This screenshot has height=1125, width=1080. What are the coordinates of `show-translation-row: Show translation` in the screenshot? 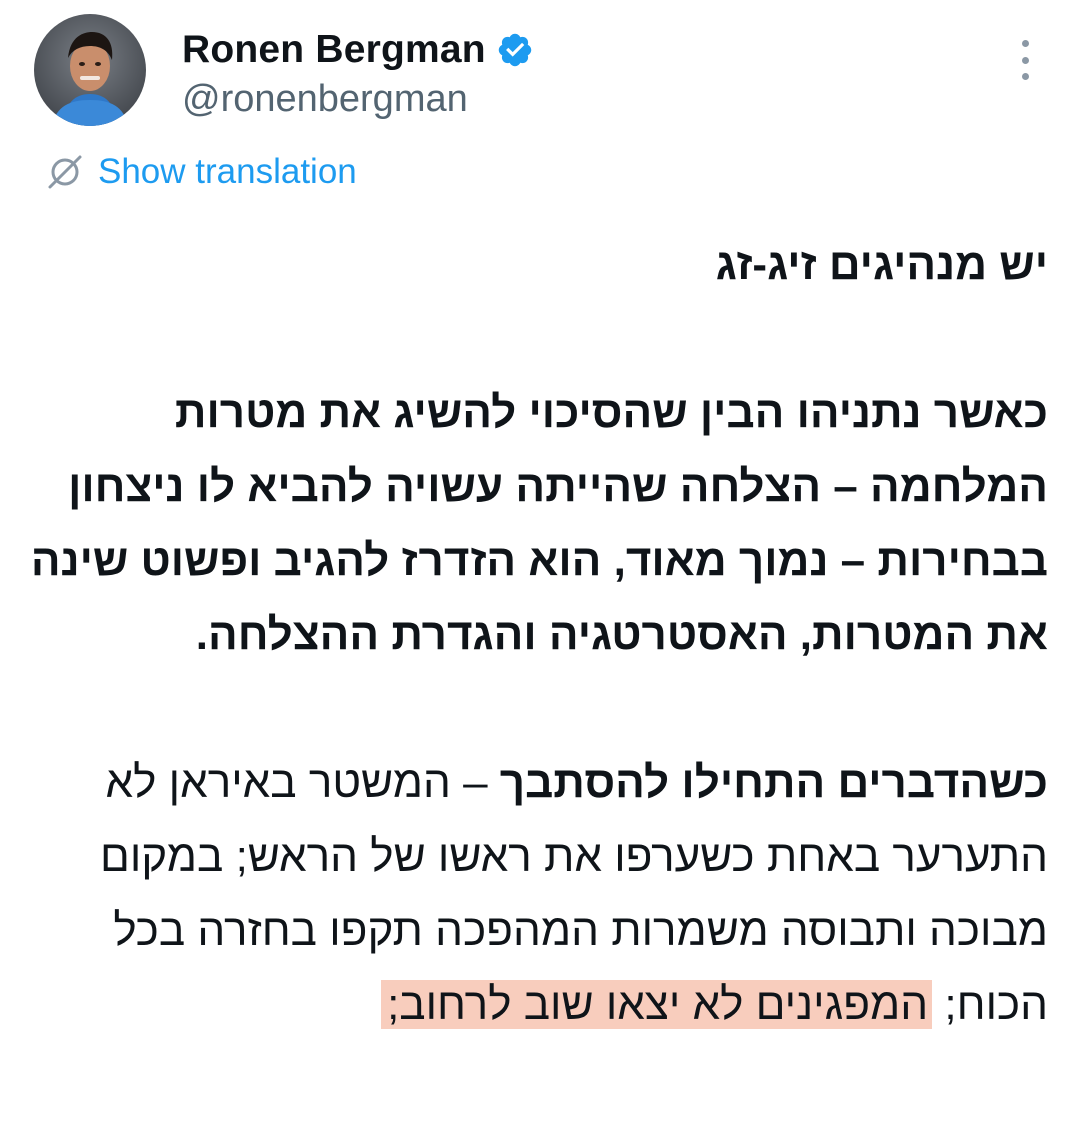 It's located at (201, 172).